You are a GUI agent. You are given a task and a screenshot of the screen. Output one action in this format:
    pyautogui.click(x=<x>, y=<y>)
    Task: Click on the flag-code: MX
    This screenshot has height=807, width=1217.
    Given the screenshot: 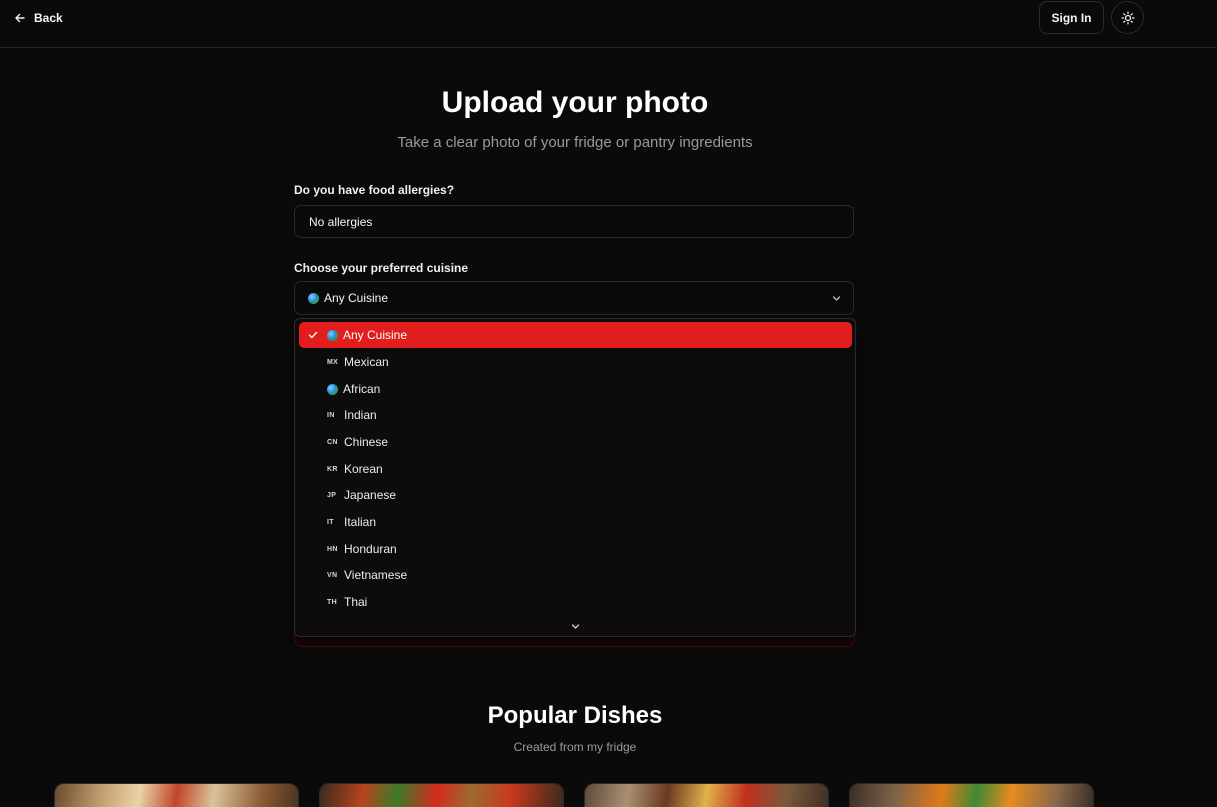 What is the action you would take?
    pyautogui.click(x=333, y=362)
    